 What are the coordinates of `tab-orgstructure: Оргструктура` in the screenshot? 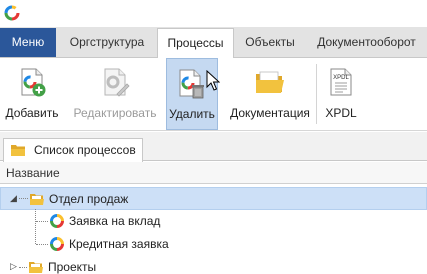 It's located at (107, 43).